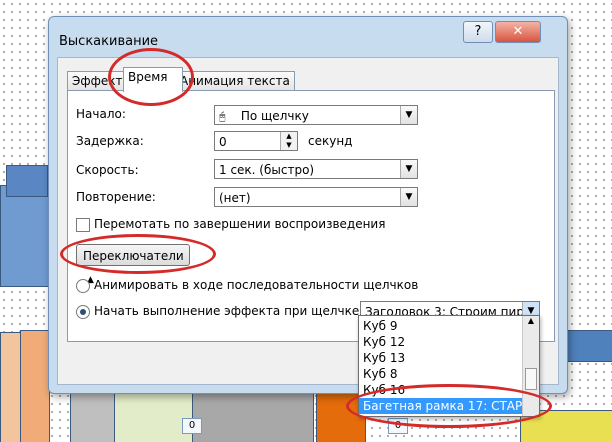  Describe the element at coordinates (267, 170) in the screenshot. I see `speed-select-value: 1 сек. (быстро)` at that location.